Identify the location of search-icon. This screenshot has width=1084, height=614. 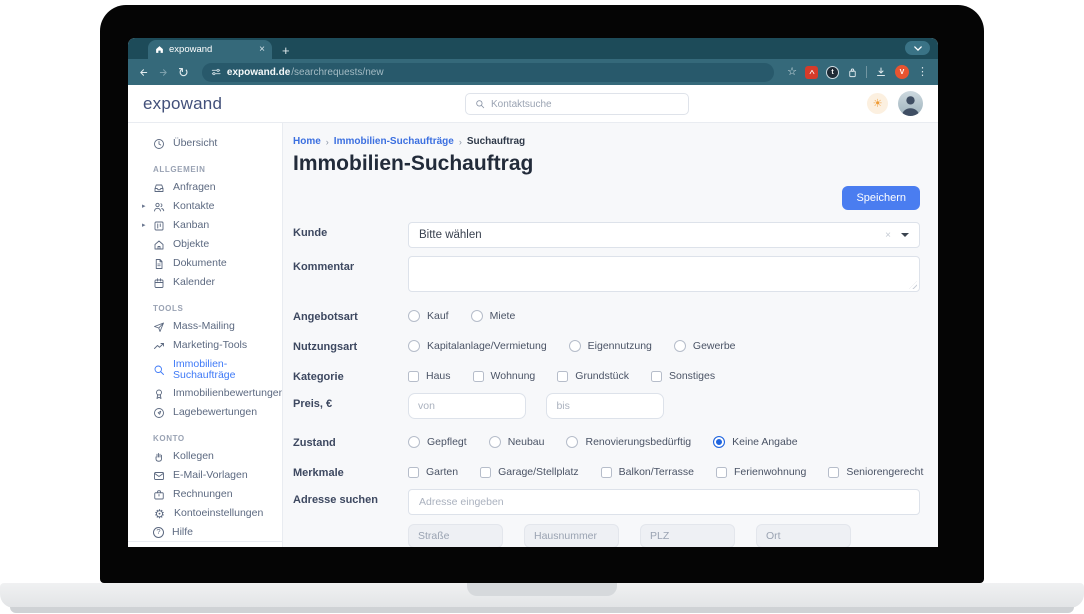
(159, 370).